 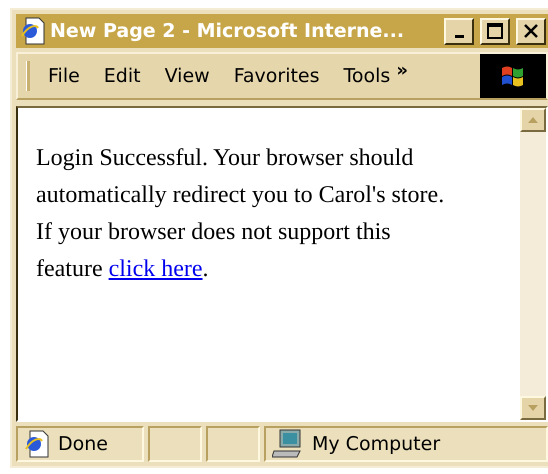 What do you see at coordinates (155, 269) in the screenshot?
I see `click-here-link: click here` at bounding box center [155, 269].